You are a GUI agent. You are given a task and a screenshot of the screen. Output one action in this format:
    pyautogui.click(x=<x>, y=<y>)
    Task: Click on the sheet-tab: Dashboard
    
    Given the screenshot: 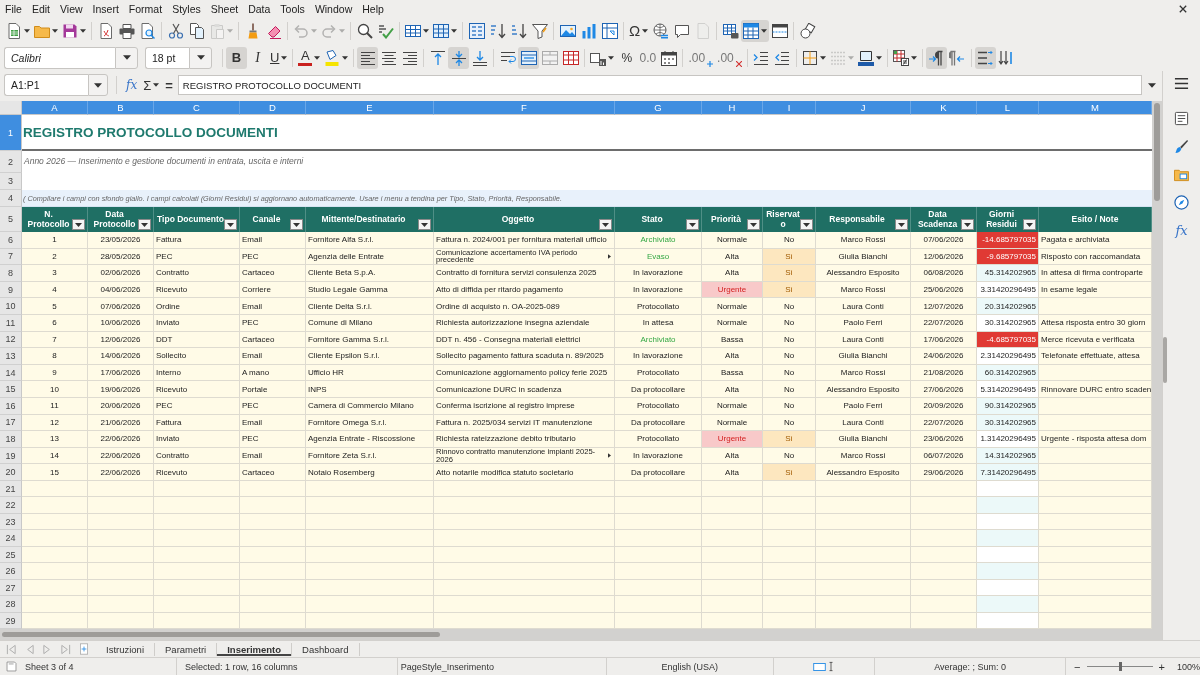 What is the action you would take?
    pyautogui.click(x=326, y=649)
    